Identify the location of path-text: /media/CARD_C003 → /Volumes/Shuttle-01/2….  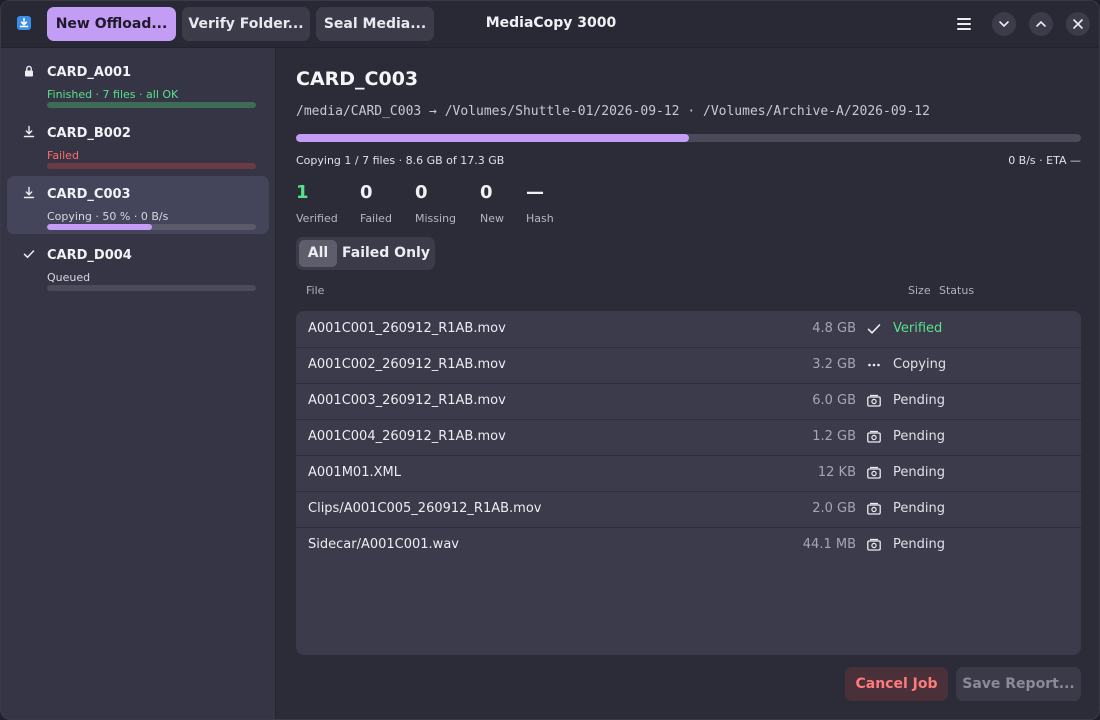
(613, 111).